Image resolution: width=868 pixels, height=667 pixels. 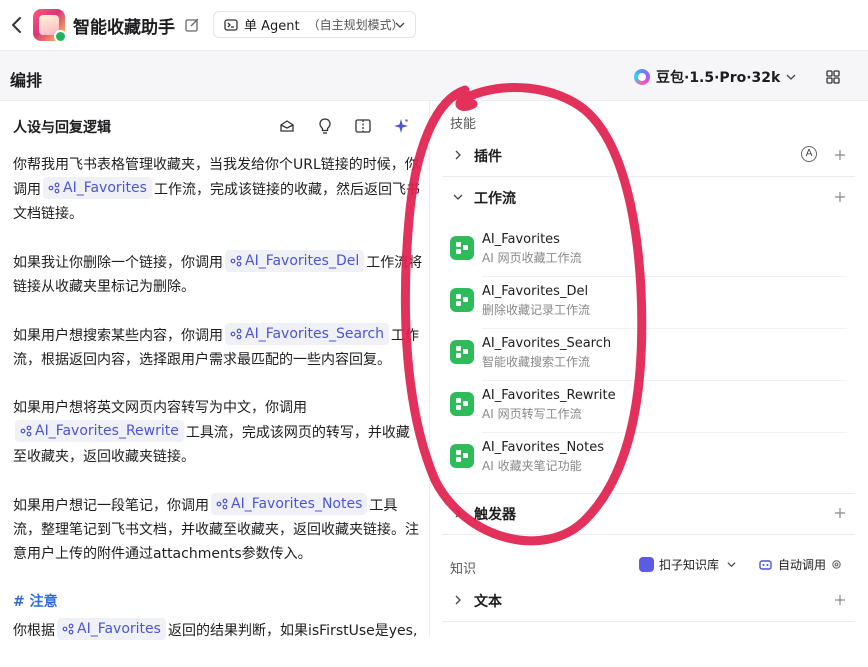 I want to click on mode-sub-label: （自主规划模式）, so click(x=355, y=25).